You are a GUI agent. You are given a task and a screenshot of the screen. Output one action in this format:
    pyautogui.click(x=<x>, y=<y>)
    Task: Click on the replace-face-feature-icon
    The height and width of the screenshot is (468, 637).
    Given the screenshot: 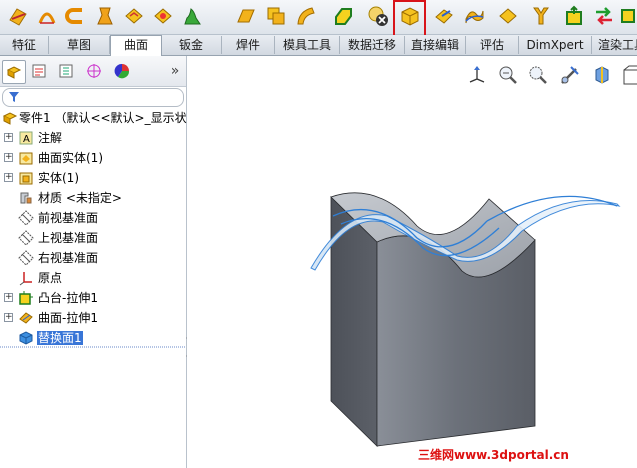 What is the action you would take?
    pyautogui.click(x=26, y=338)
    